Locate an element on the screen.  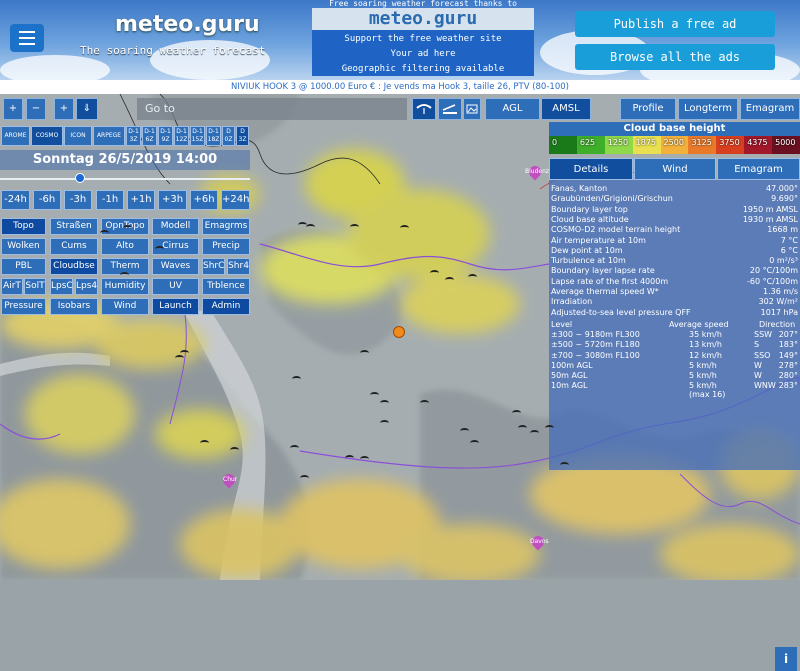
time-slider-handle is located at coordinates (80, 178).